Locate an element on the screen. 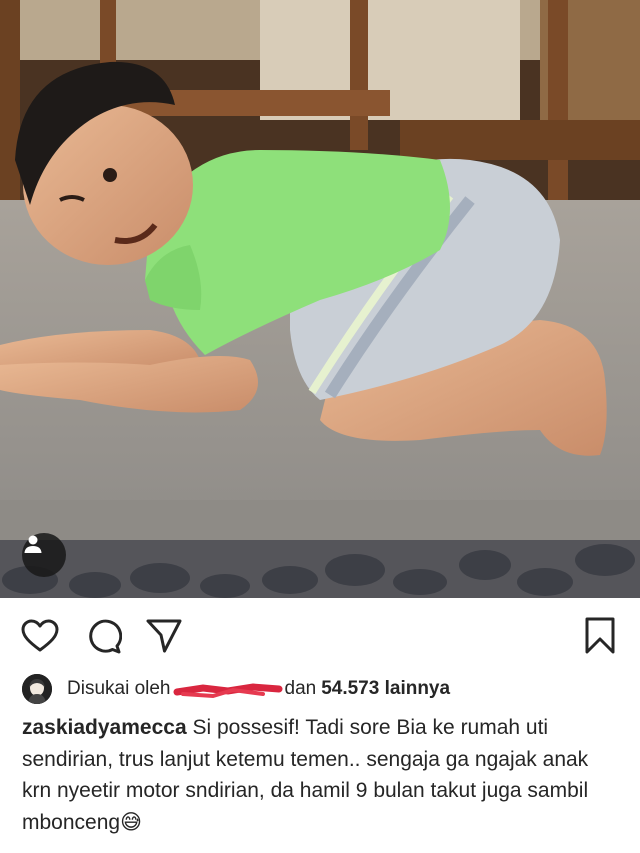 This screenshot has width=640, height=853. comment-icon is located at coordinates (105, 636).